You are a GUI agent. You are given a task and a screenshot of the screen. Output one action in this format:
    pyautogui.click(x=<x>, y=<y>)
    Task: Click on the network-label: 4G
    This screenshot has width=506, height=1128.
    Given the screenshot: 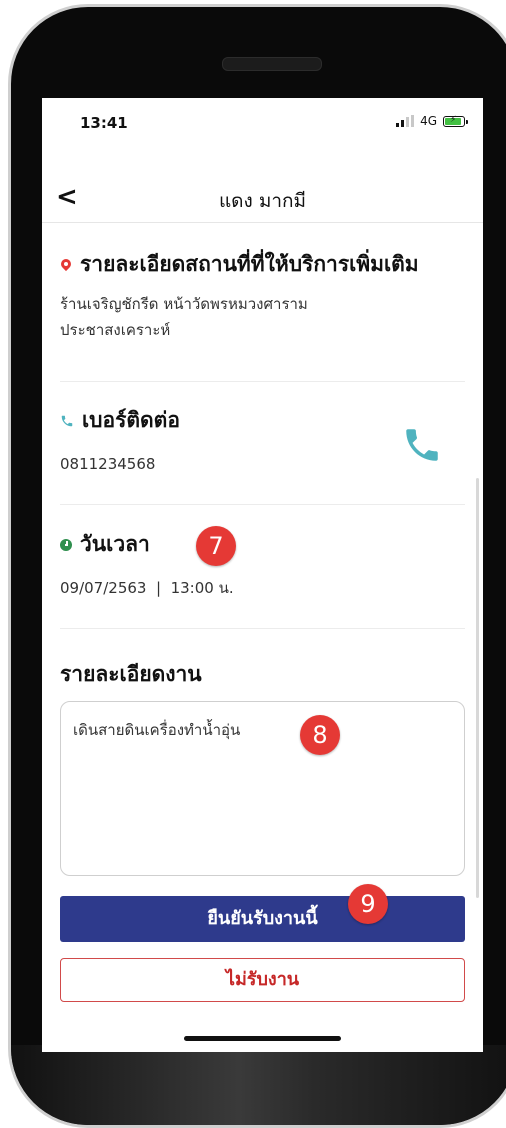 What is the action you would take?
    pyautogui.click(x=428, y=121)
    